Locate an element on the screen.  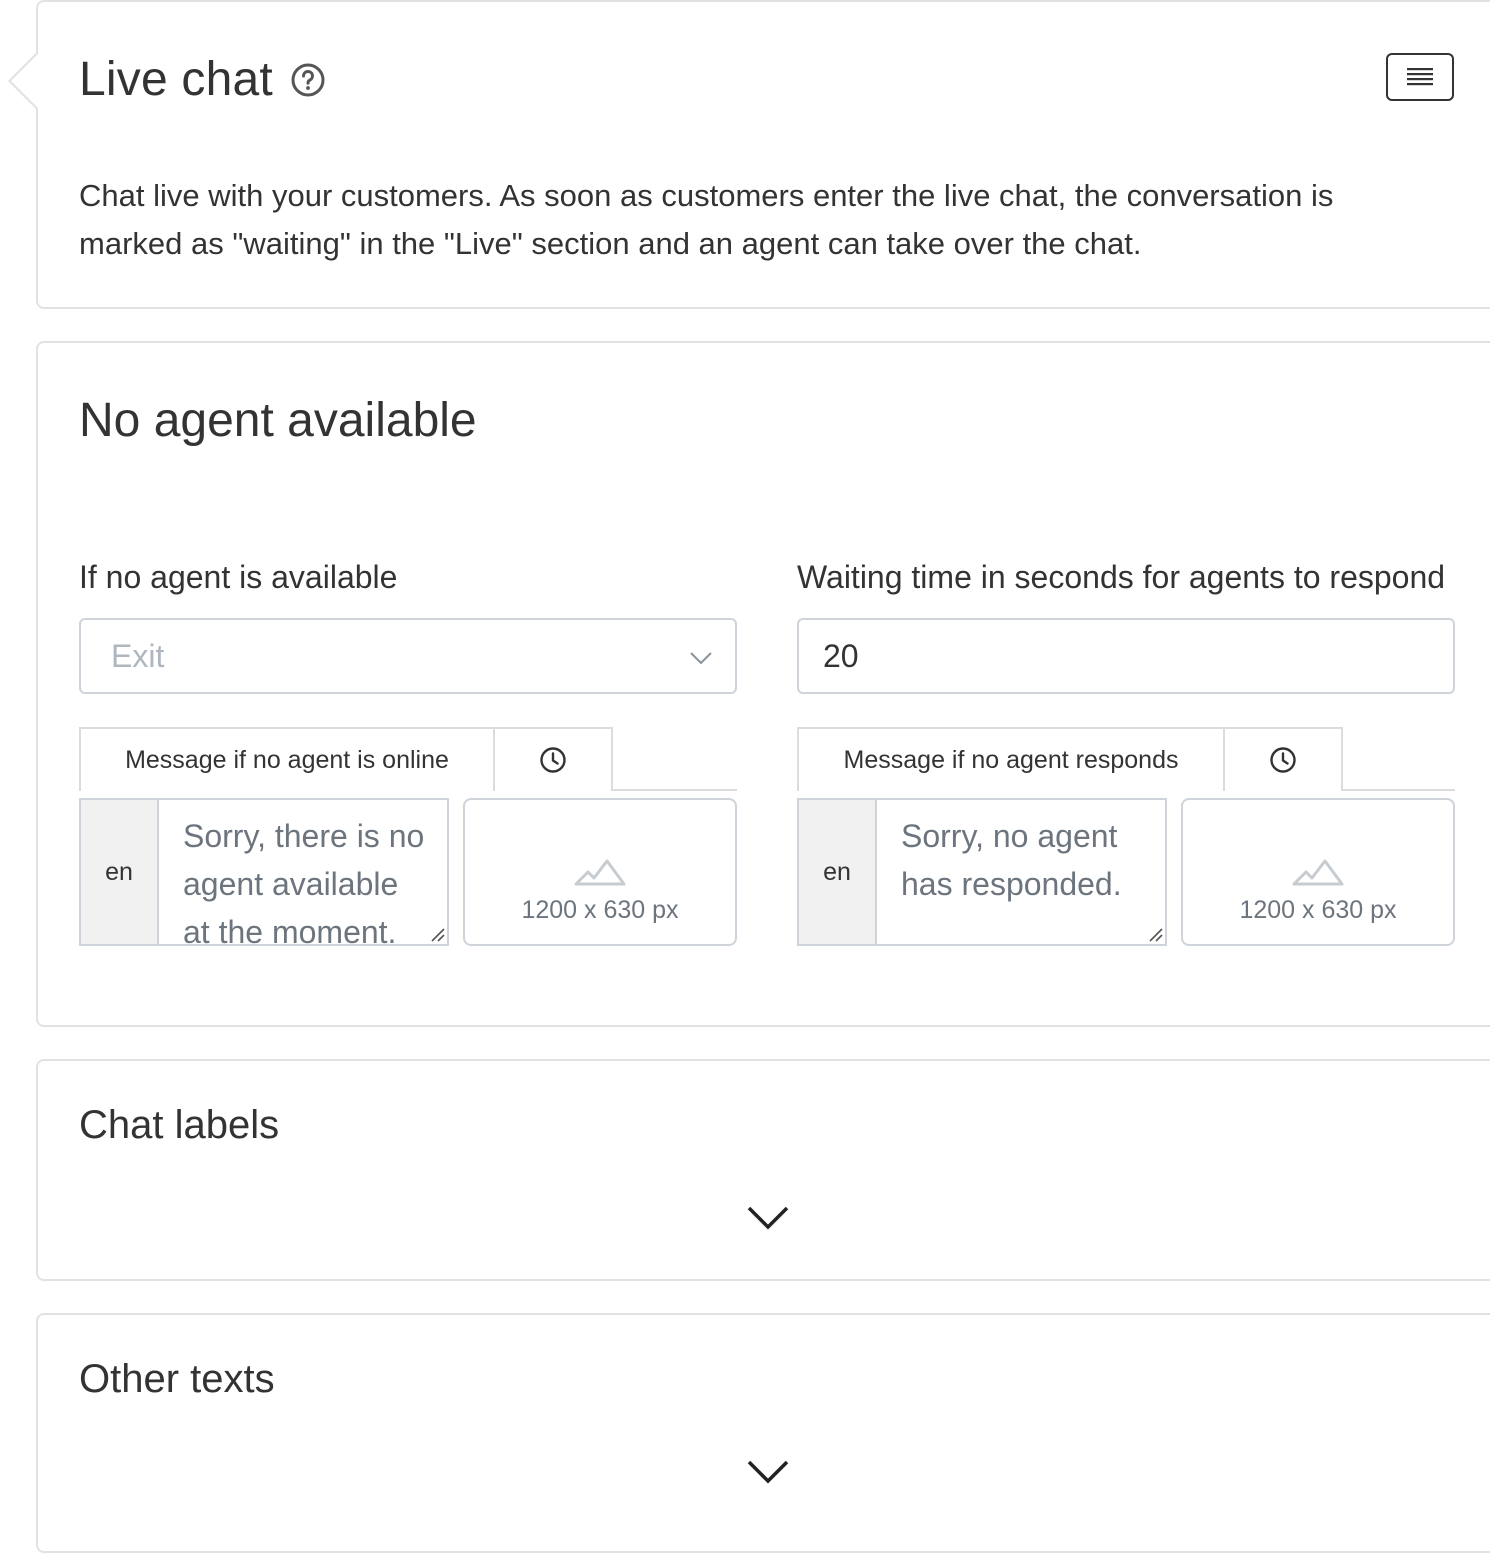
tab-message-no-agent-responds: Message if no agent responds is located at coordinates (1011, 759).